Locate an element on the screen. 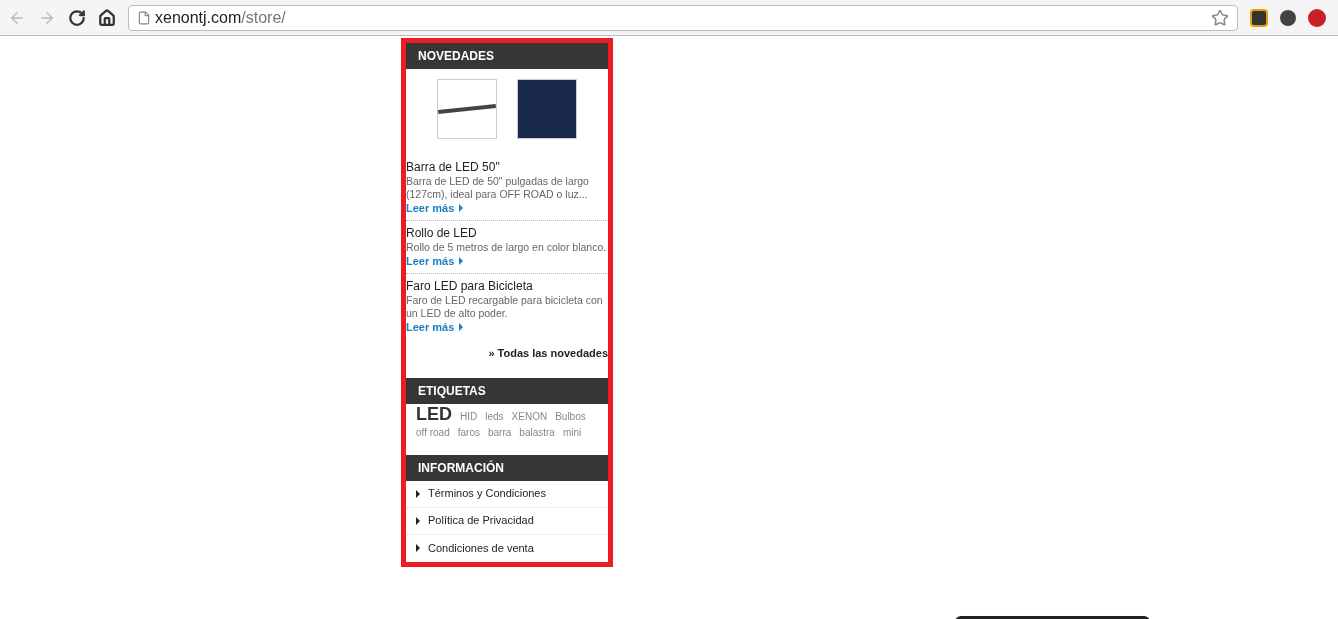  star-icon is located at coordinates (1220, 17).